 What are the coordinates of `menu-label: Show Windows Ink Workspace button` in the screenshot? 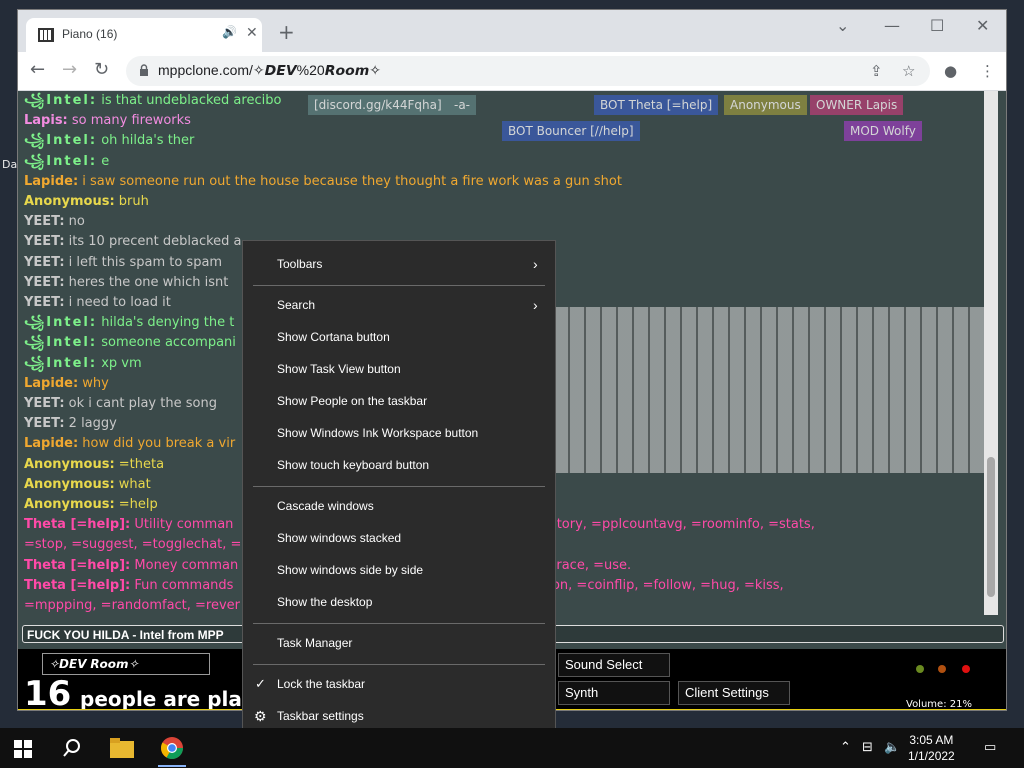 It's located at (378, 433).